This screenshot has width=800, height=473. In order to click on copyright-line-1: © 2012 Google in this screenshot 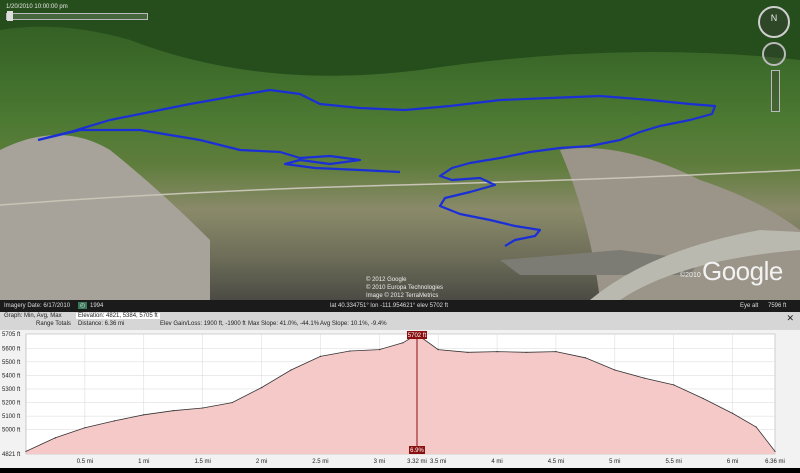, I will do `click(386, 280)`.